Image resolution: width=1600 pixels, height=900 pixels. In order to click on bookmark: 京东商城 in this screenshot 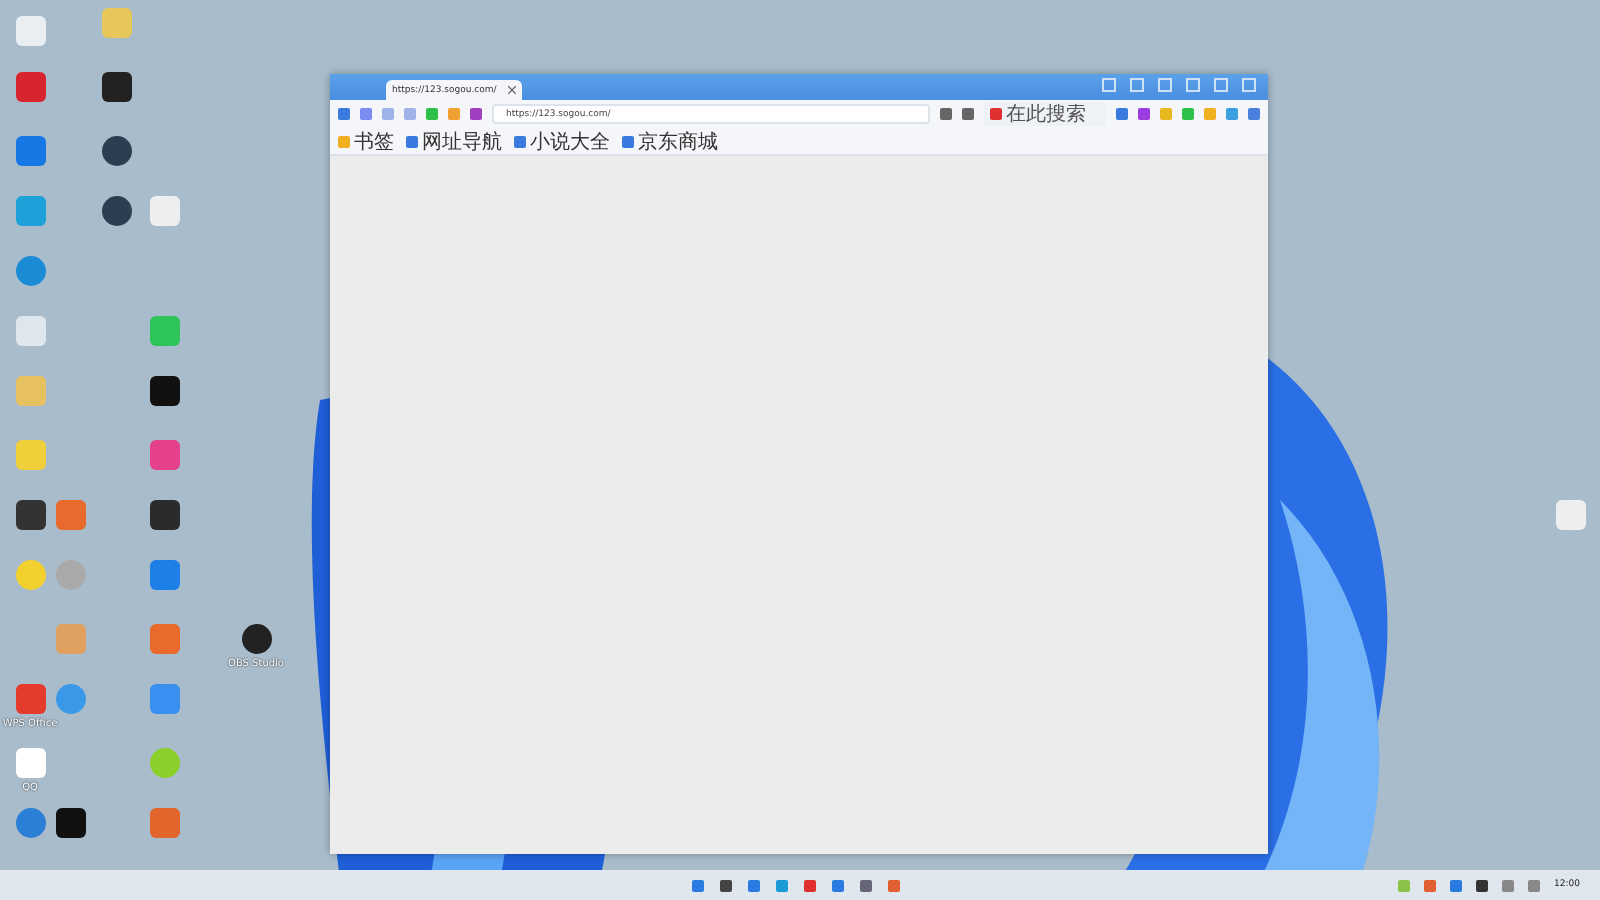, I will do `click(670, 141)`.